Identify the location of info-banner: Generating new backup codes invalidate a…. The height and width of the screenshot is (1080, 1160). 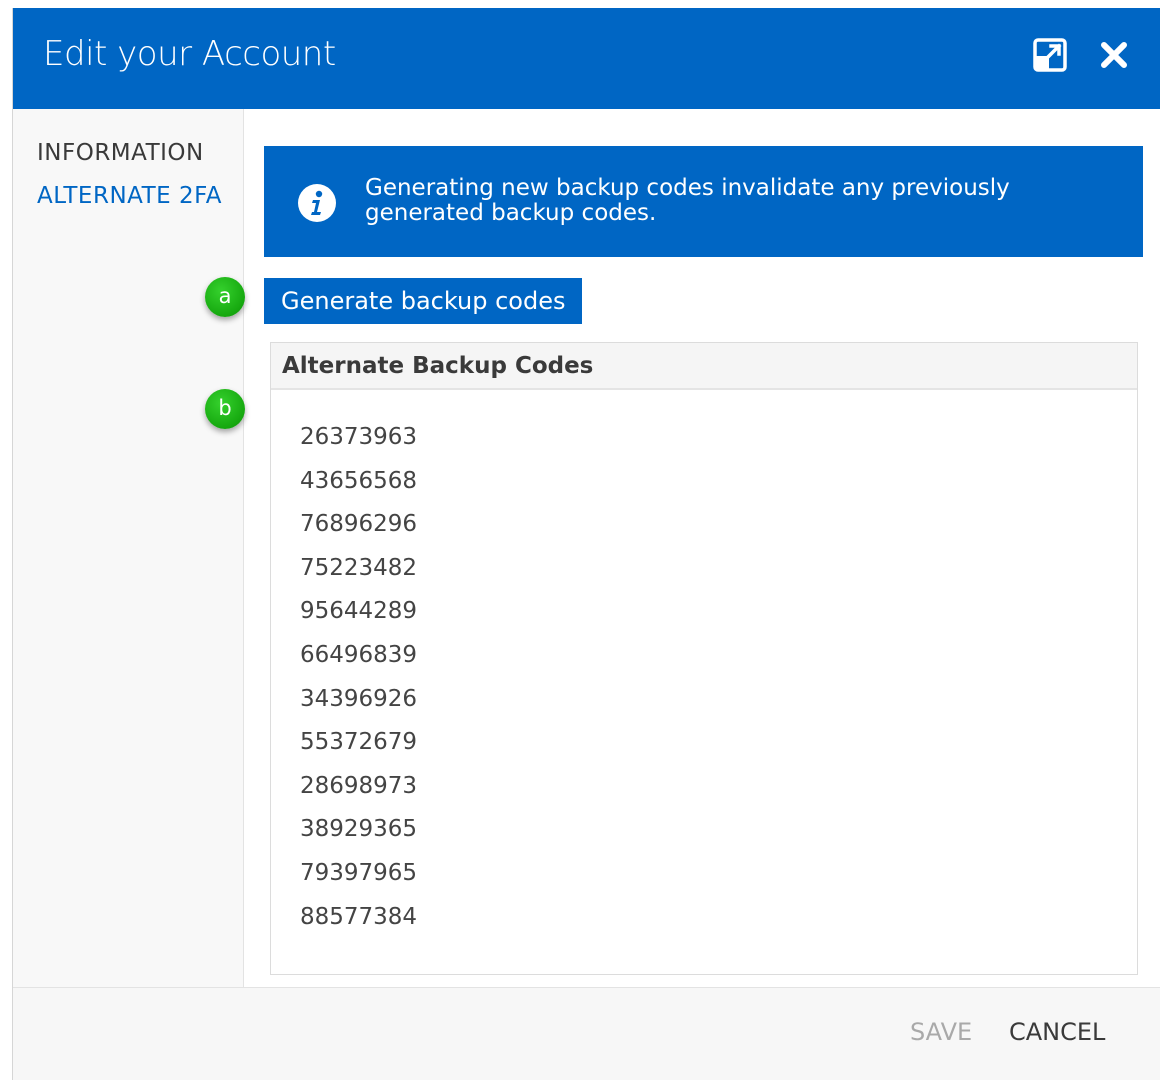
(703, 201).